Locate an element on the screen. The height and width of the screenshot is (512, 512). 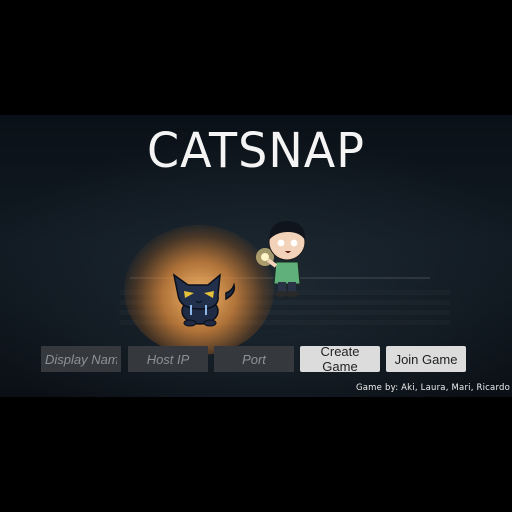
join-game-button: Join Game is located at coordinates (426, 359).